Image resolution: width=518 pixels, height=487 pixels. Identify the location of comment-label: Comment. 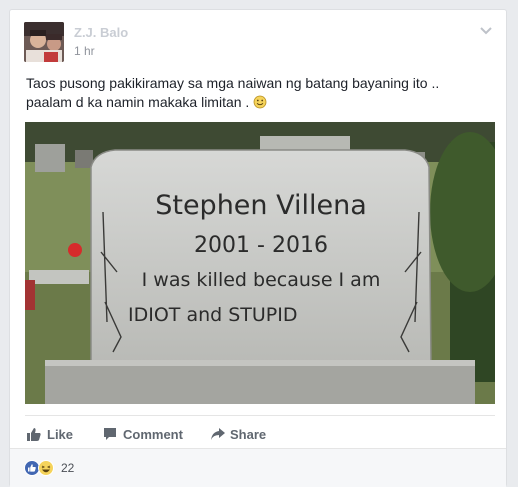
(153, 434).